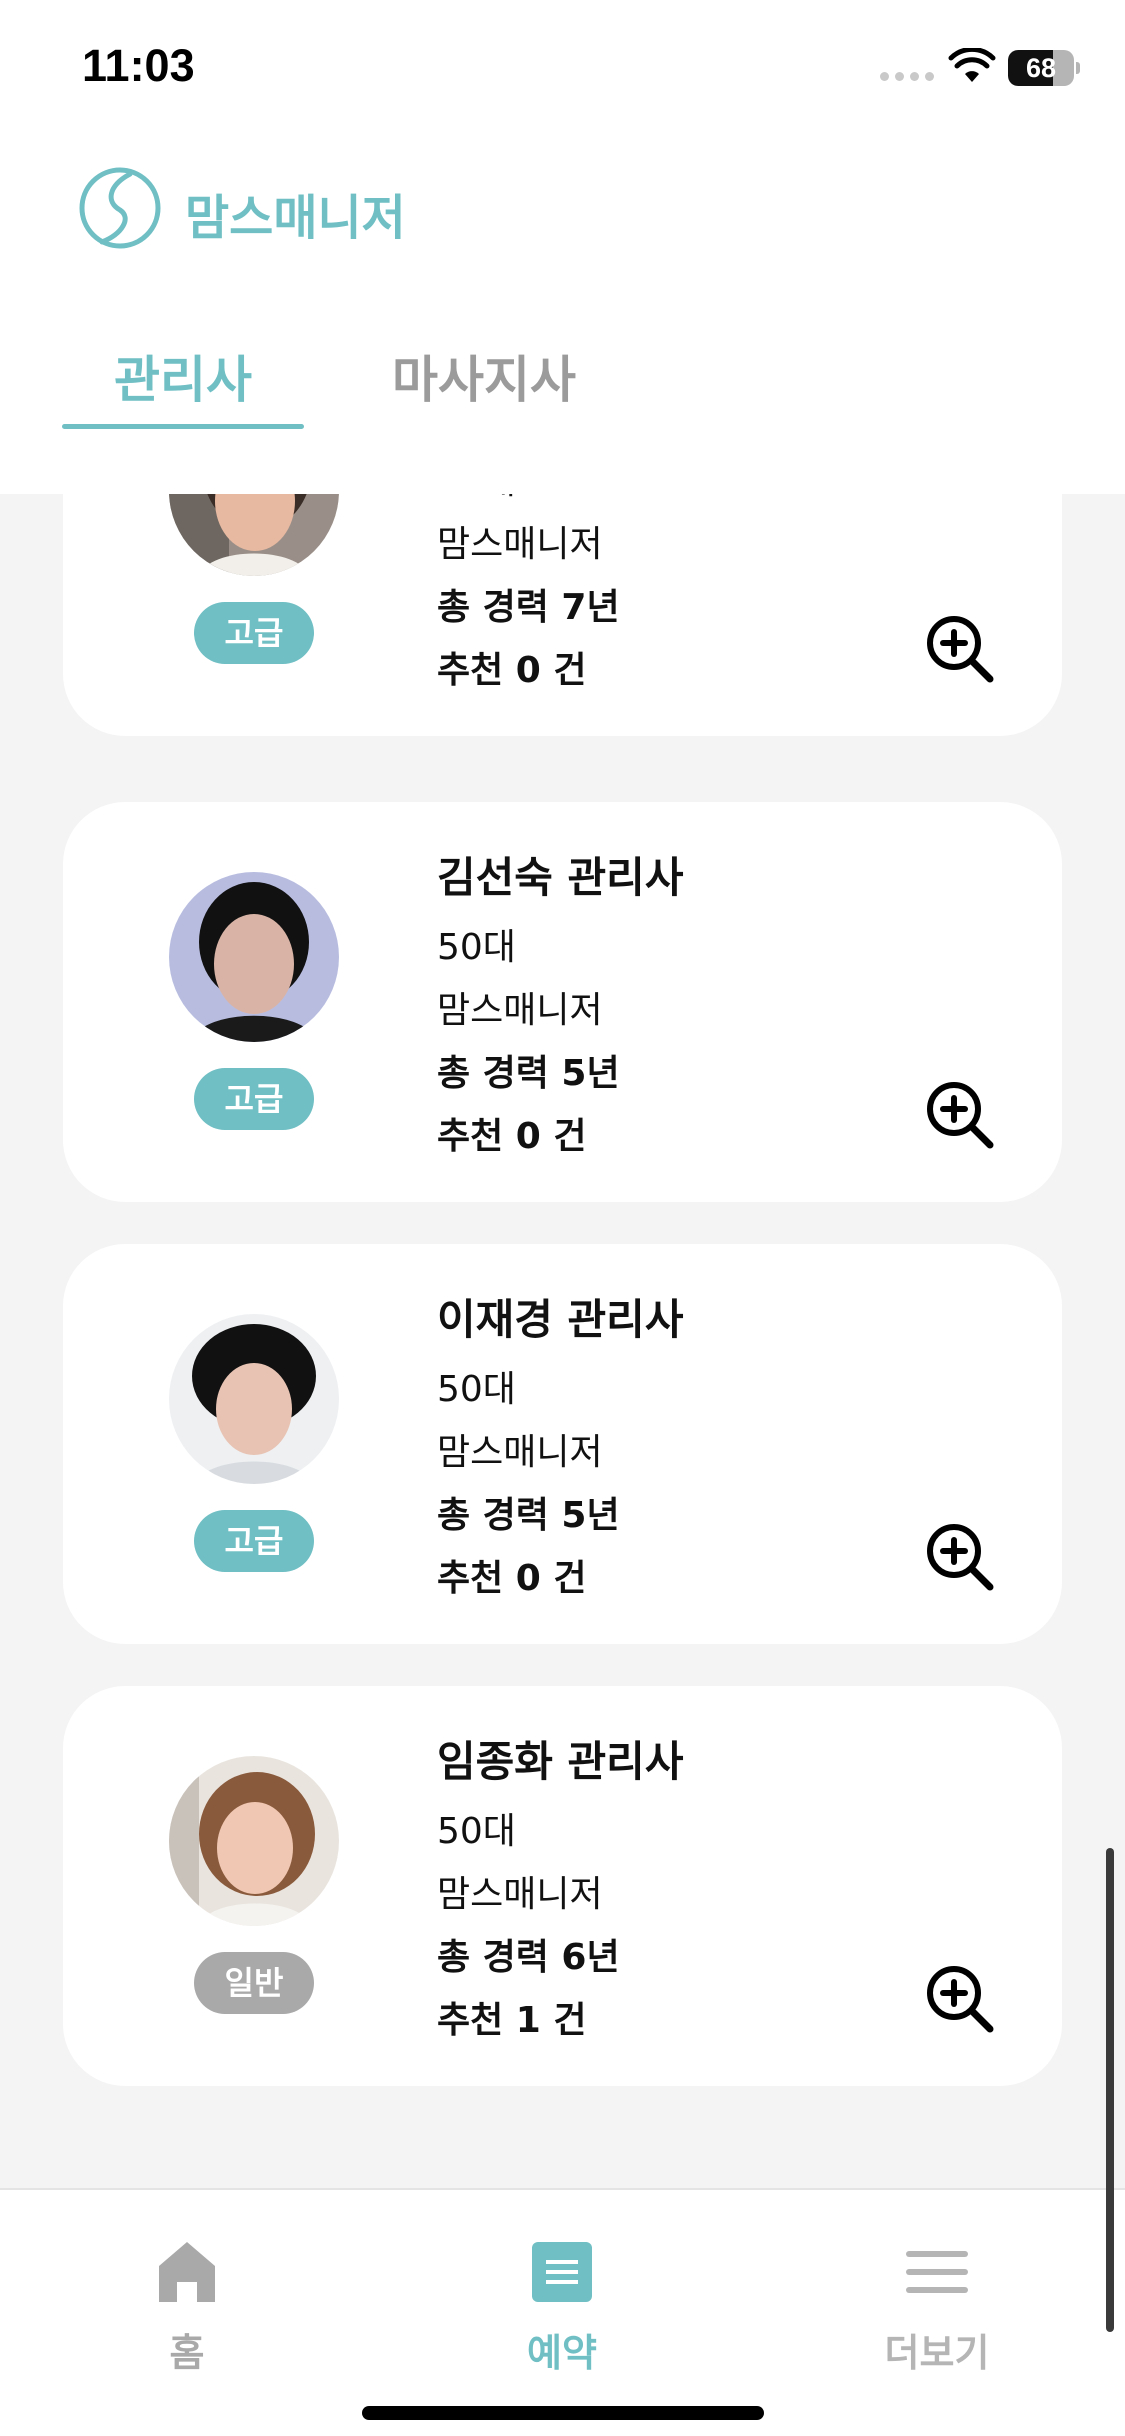 This screenshot has height=2436, width=1125. I want to click on manager-name: 이재경 관리사, so click(560, 1319).